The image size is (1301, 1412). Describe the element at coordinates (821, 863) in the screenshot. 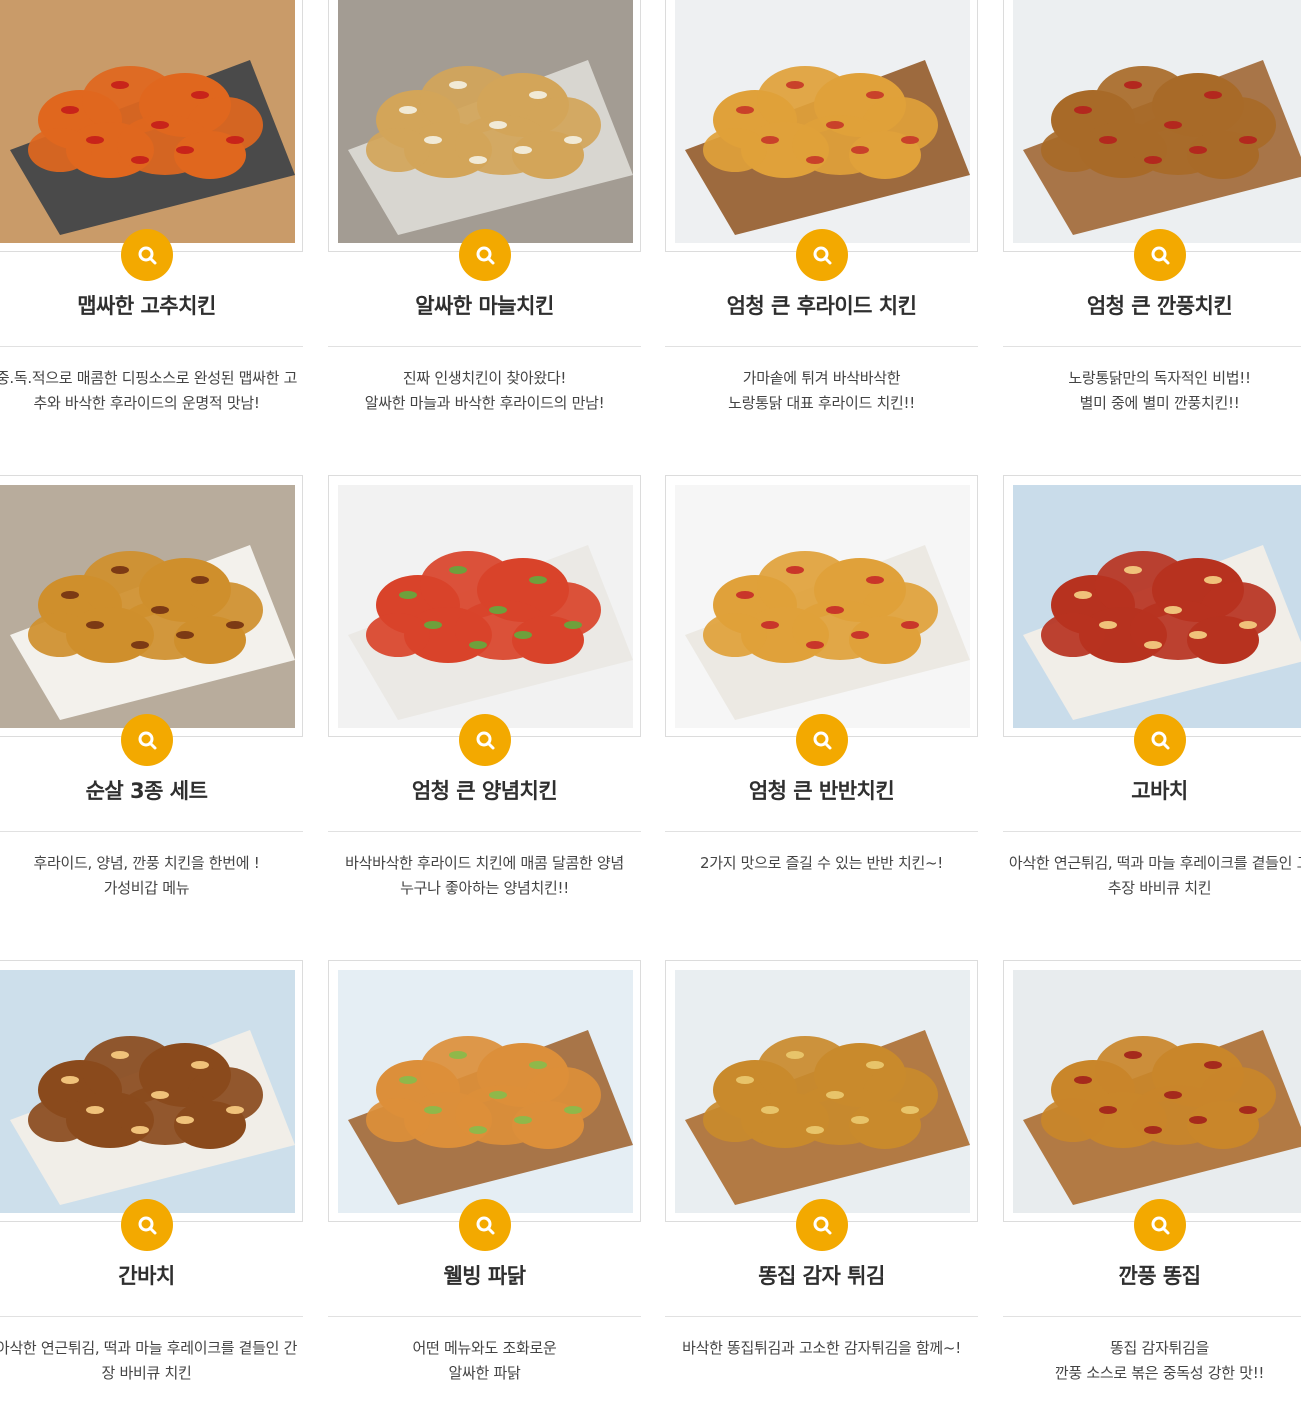

I see `menu-description: 2가지 맛으로 즐길 수 있는 반반 치킨~!` at that location.